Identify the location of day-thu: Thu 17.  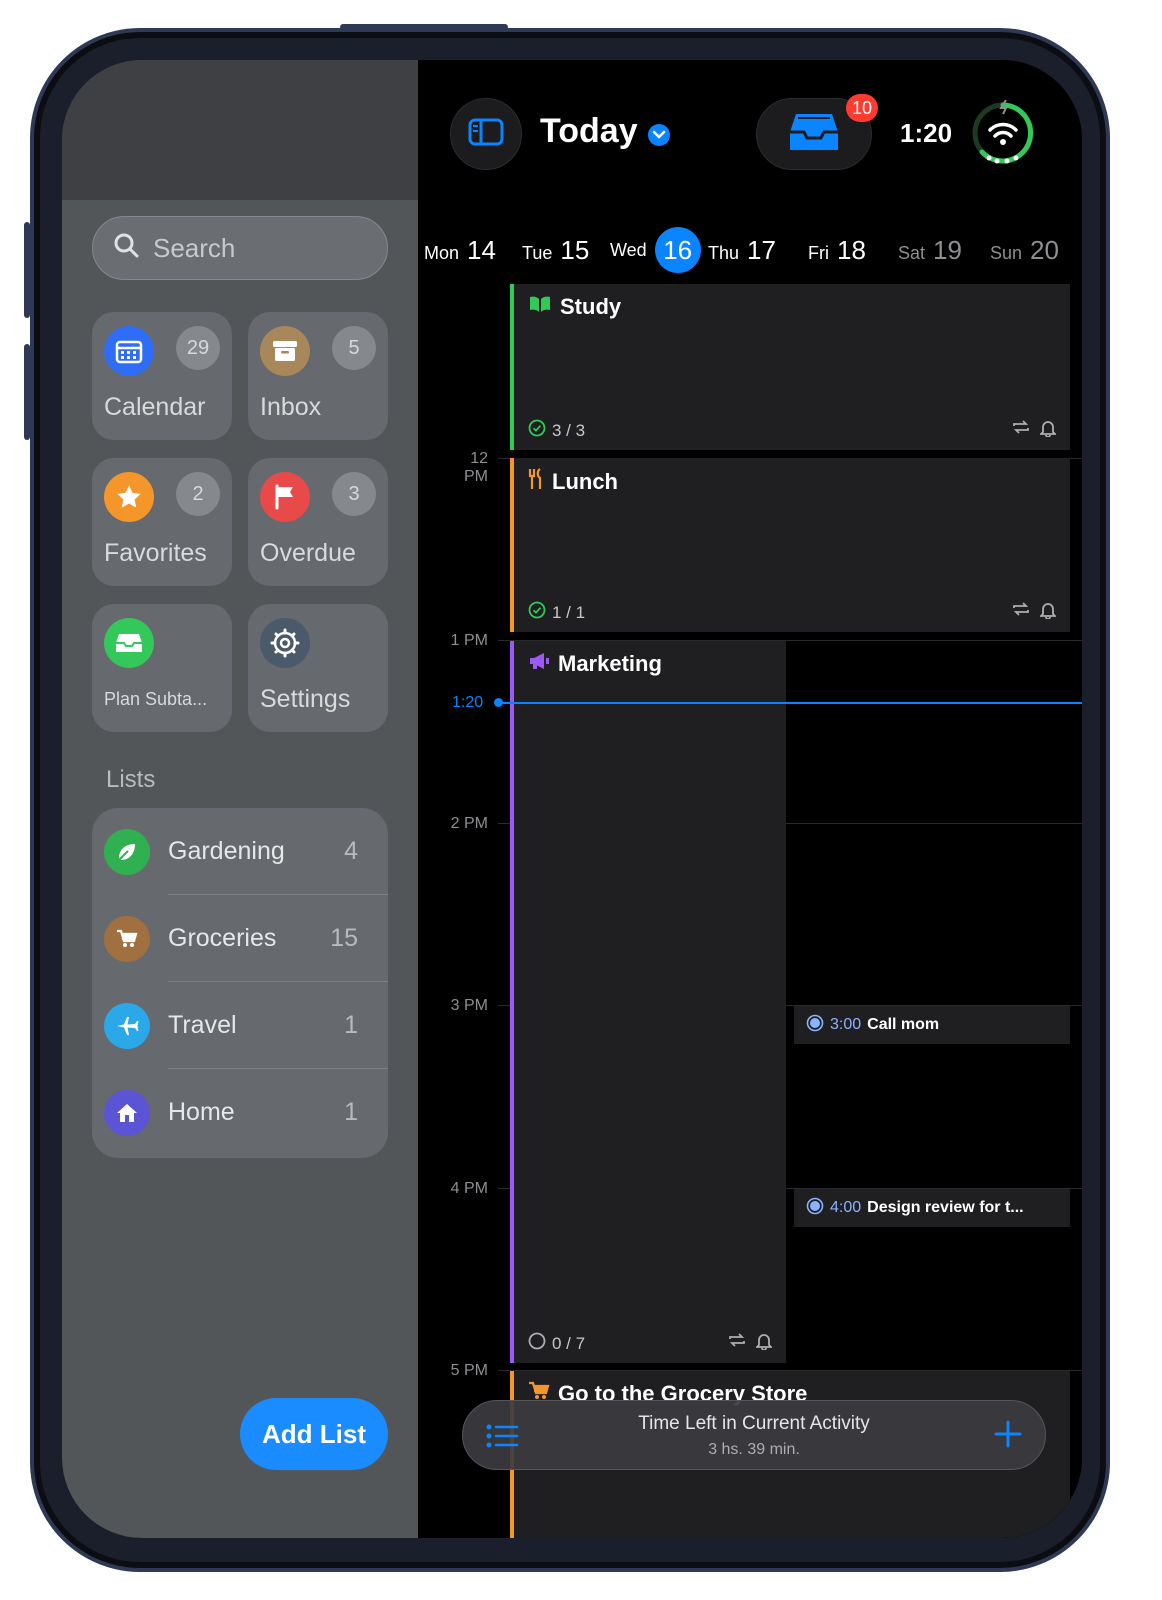
(742, 250).